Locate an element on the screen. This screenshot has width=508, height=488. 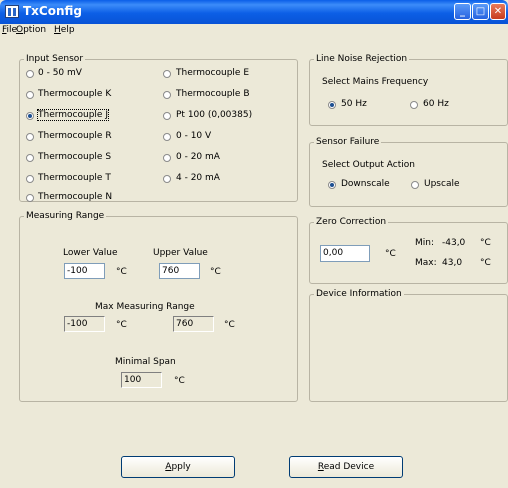
max-upper-unit: °C is located at coordinates (229, 325).